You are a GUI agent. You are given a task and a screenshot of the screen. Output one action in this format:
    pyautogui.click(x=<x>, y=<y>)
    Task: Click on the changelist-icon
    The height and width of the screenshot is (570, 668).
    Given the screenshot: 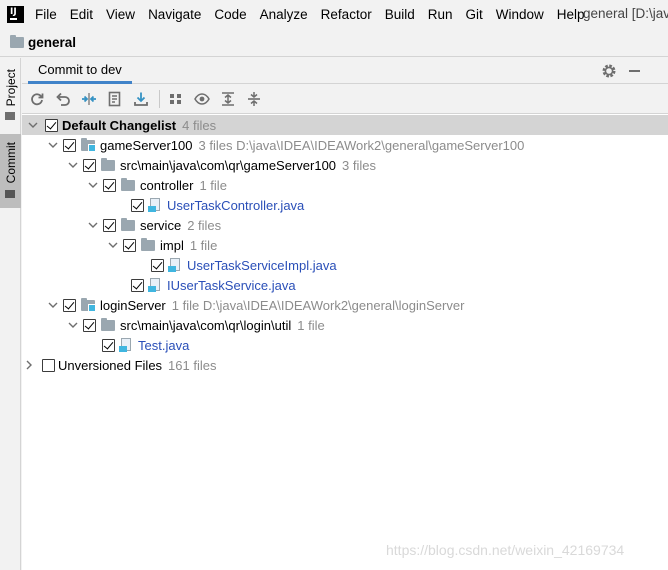 What is the action you would take?
    pyautogui.click(x=115, y=99)
    